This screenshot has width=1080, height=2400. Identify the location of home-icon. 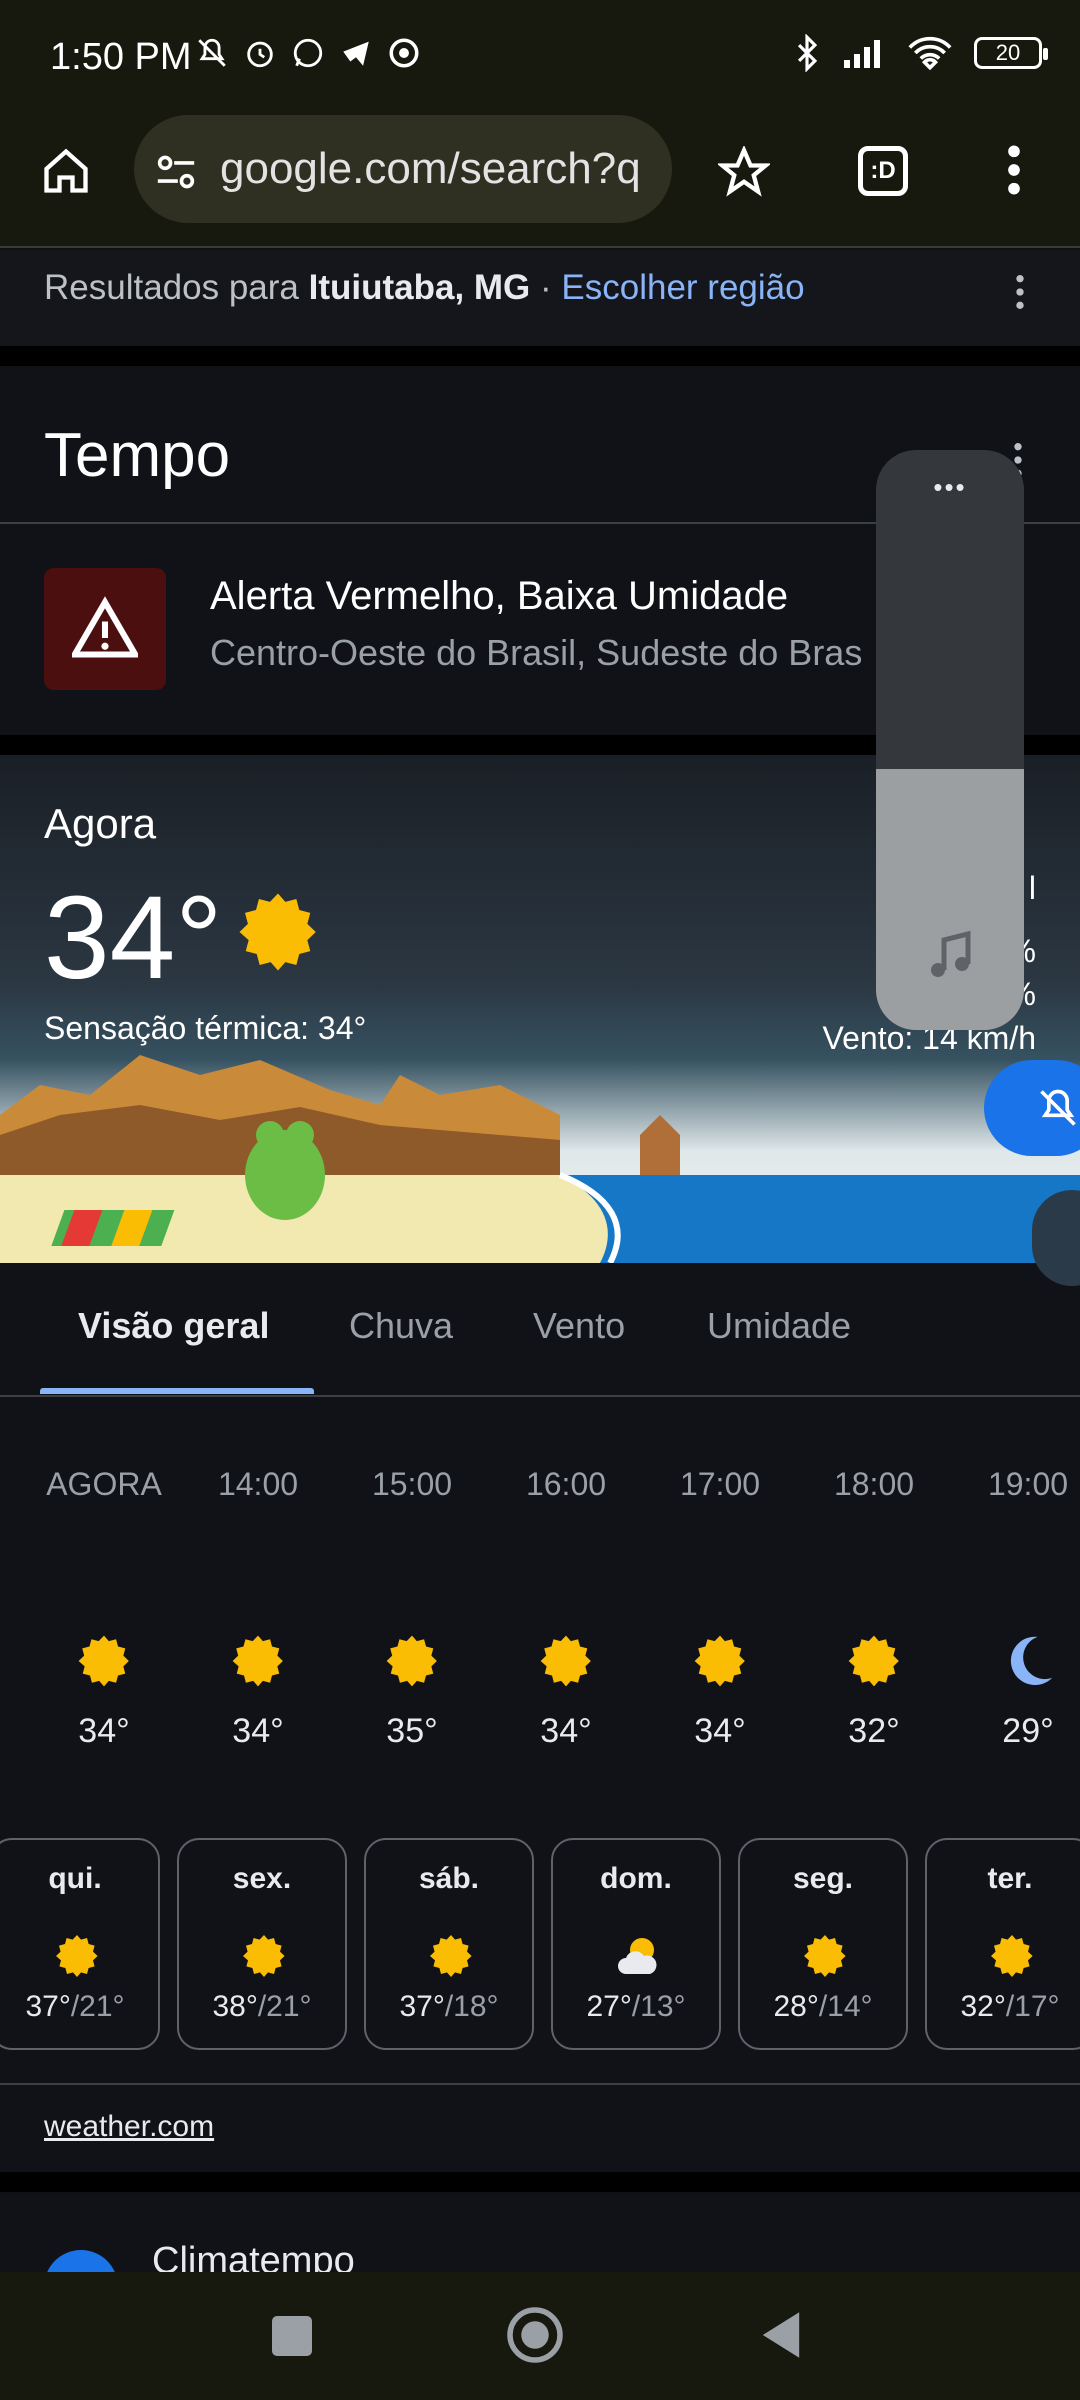
(66, 171).